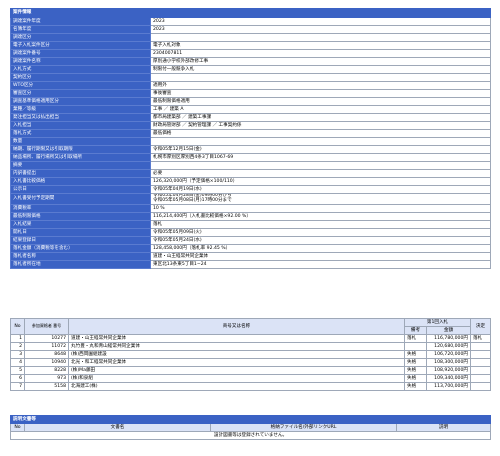 This screenshot has height=456, width=500. I want to click on case-info-row: 落札金額（消費税等を含む） 128,458,000円（落札率 92.45 %）, so click(251, 248).